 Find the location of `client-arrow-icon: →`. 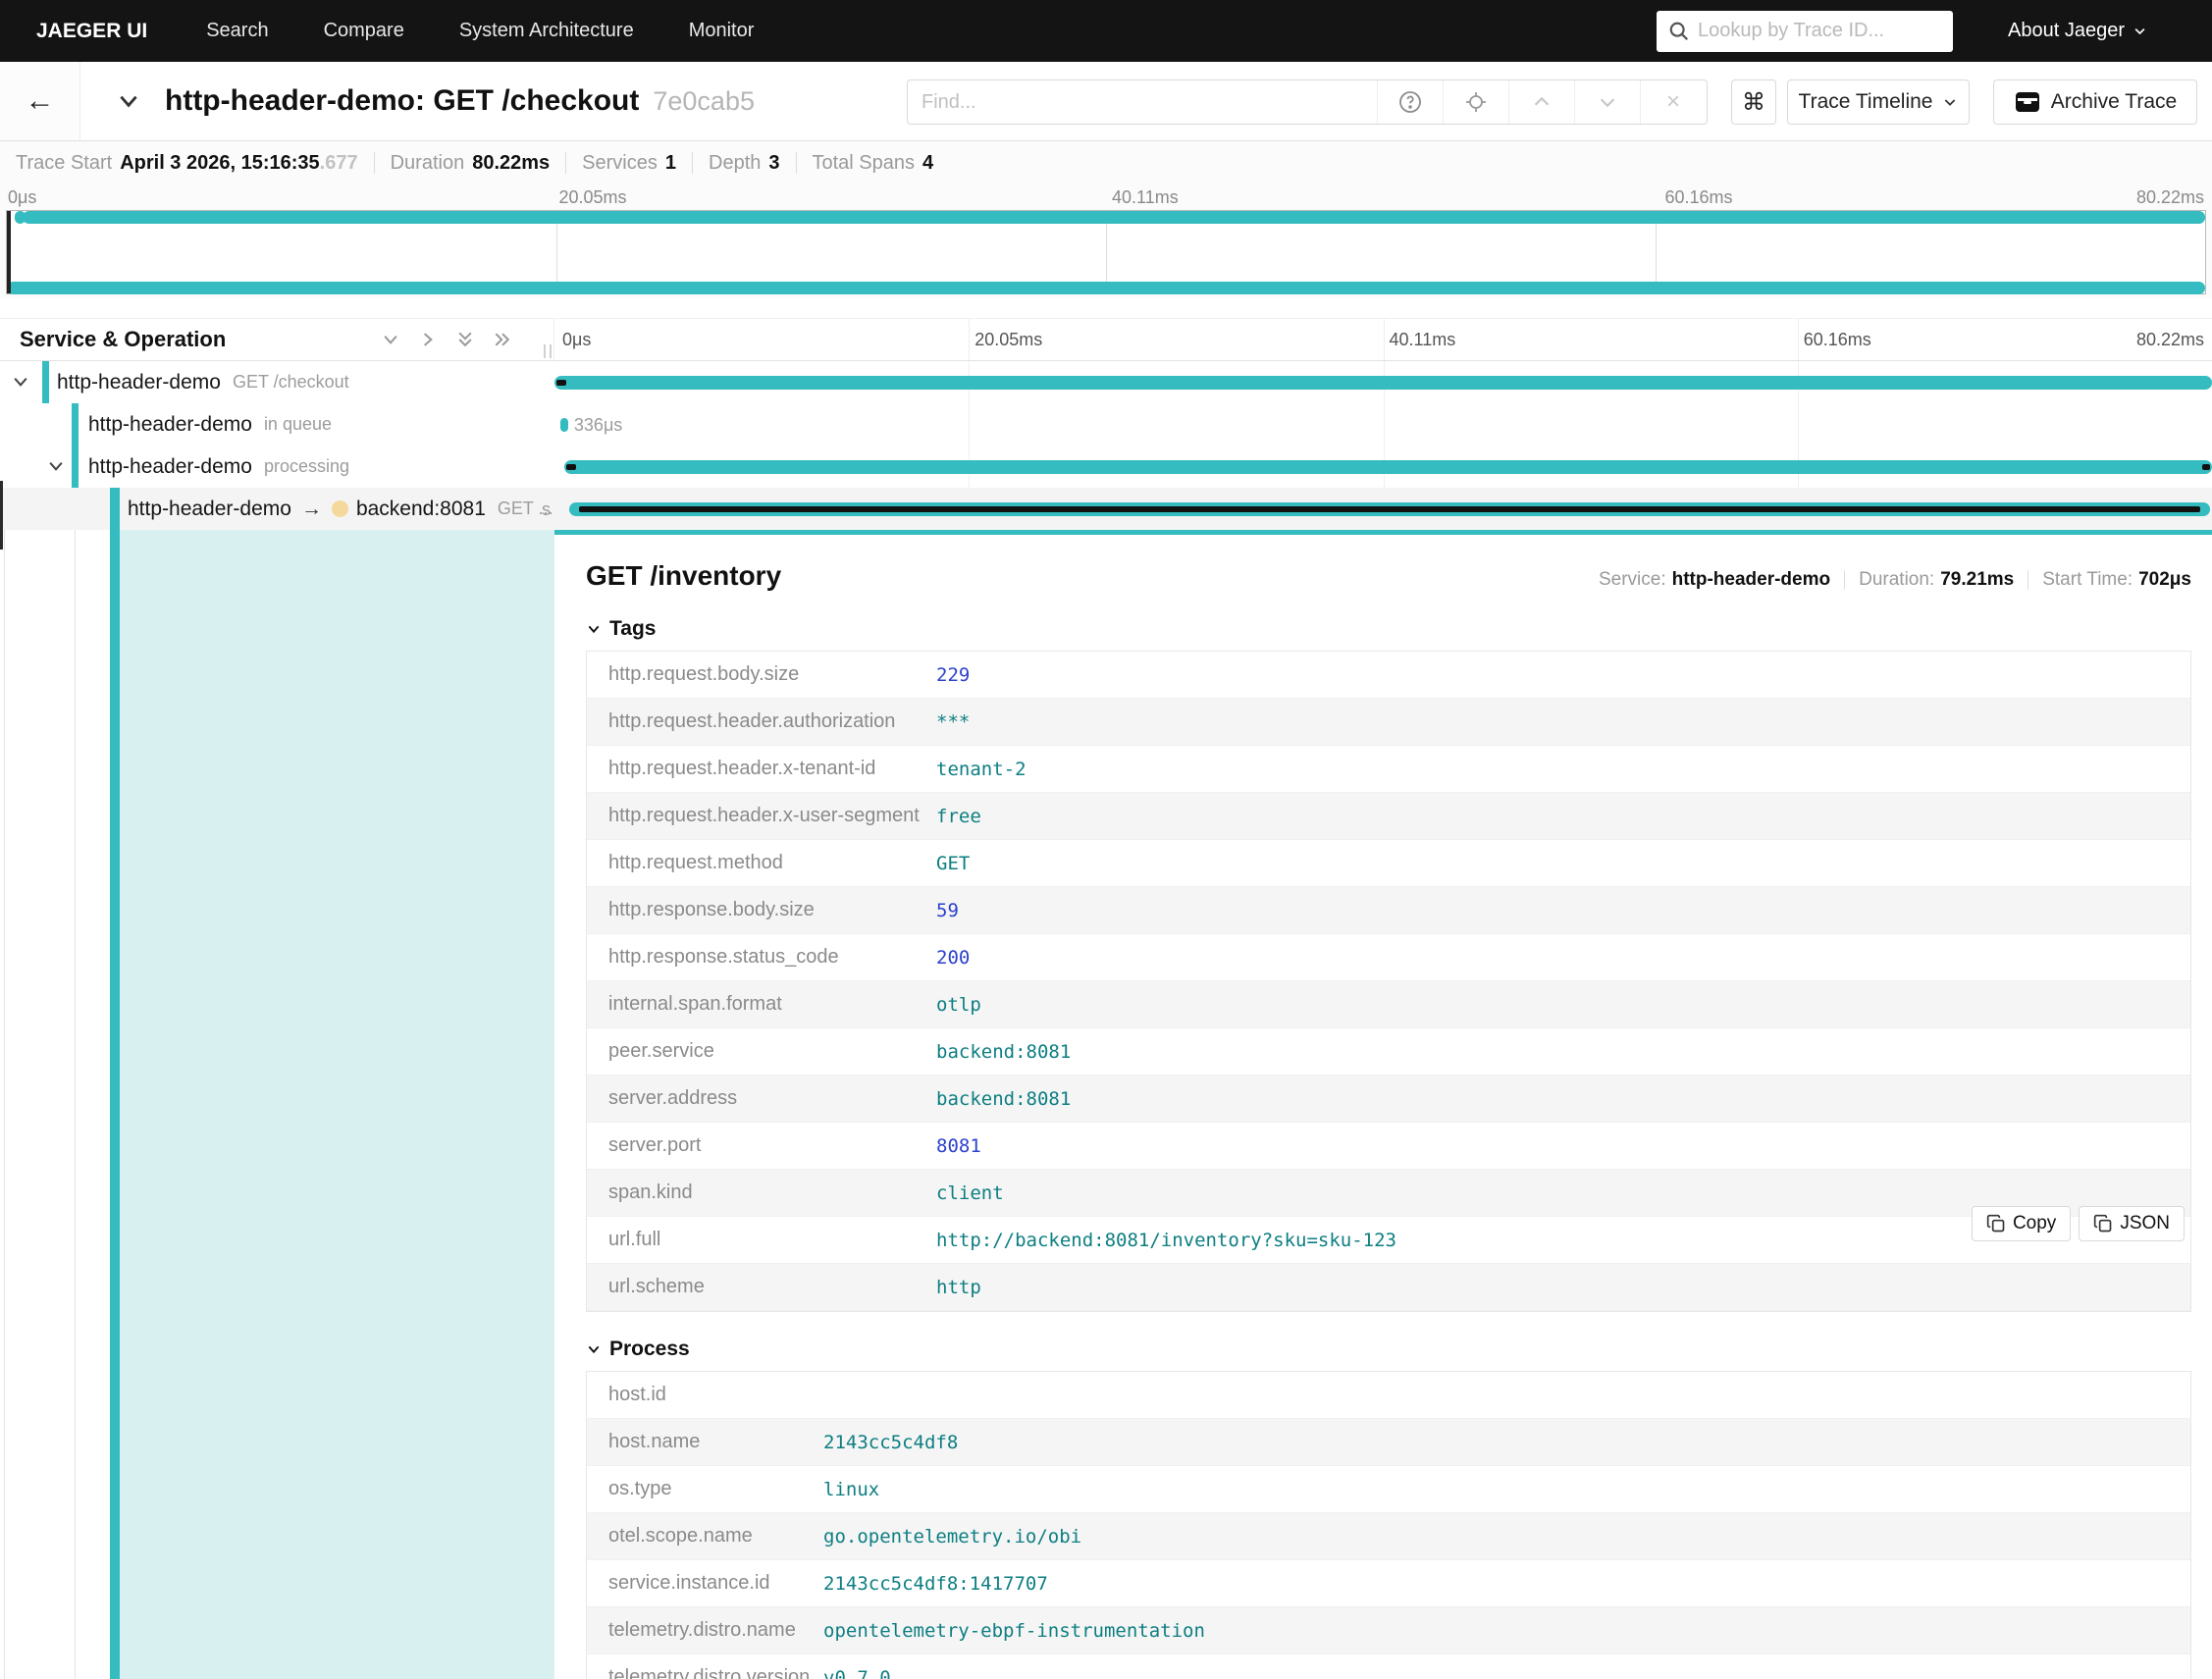

client-arrow-icon: → is located at coordinates (311, 509).